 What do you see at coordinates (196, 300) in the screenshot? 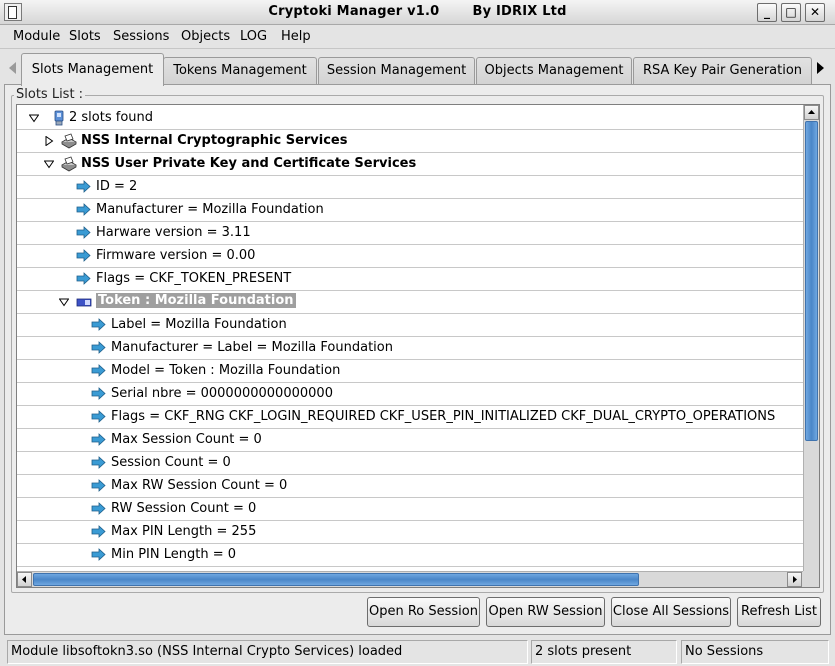
I see `tree-row-label: Token : Mozilla Foundation` at bounding box center [196, 300].